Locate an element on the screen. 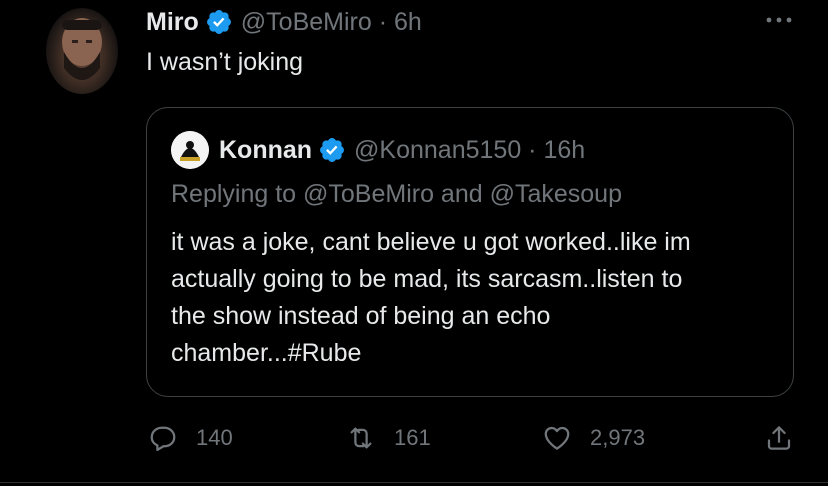  reply-icon is located at coordinates (163, 438).